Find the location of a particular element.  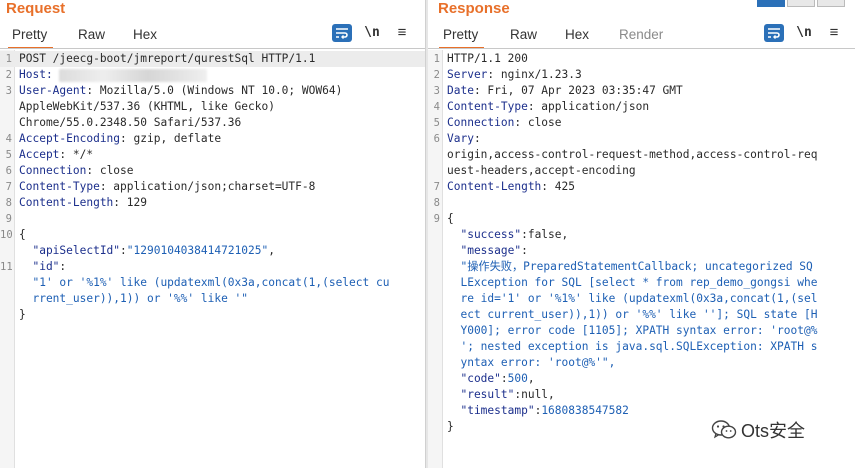

syntax-text: { is located at coordinates (22, 234).